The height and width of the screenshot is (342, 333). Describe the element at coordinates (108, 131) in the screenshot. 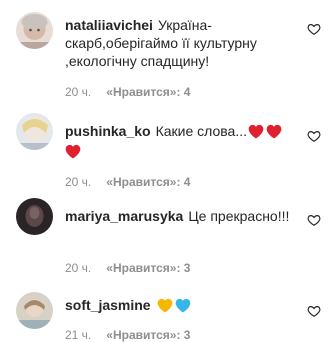

I see `comment-username: pushinka_ko` at that location.